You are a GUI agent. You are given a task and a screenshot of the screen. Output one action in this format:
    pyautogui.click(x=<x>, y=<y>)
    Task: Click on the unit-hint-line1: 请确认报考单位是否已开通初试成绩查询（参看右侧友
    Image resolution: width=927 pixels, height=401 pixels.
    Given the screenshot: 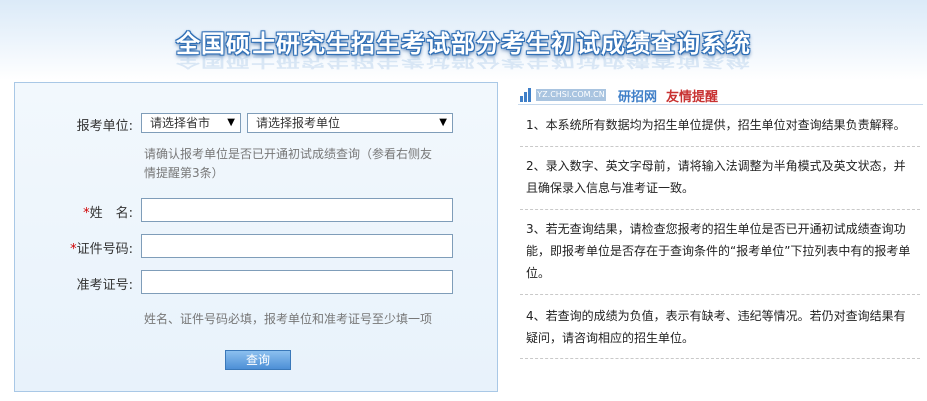 What is the action you would take?
    pyautogui.click(x=288, y=154)
    